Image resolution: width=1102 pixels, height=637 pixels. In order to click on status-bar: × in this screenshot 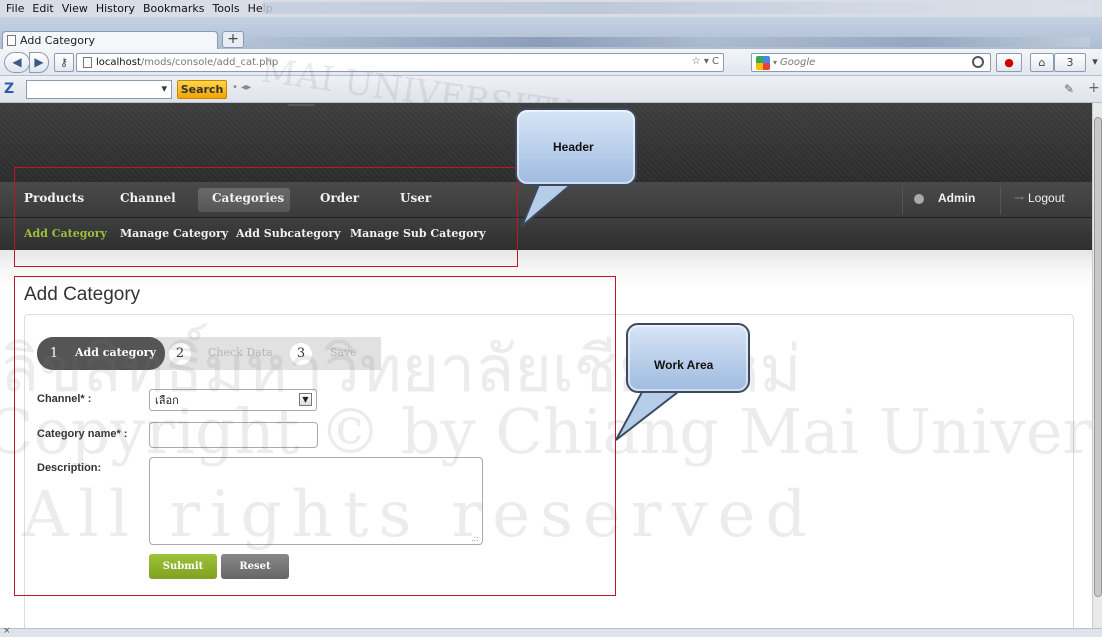, I will do `click(551, 631)`.